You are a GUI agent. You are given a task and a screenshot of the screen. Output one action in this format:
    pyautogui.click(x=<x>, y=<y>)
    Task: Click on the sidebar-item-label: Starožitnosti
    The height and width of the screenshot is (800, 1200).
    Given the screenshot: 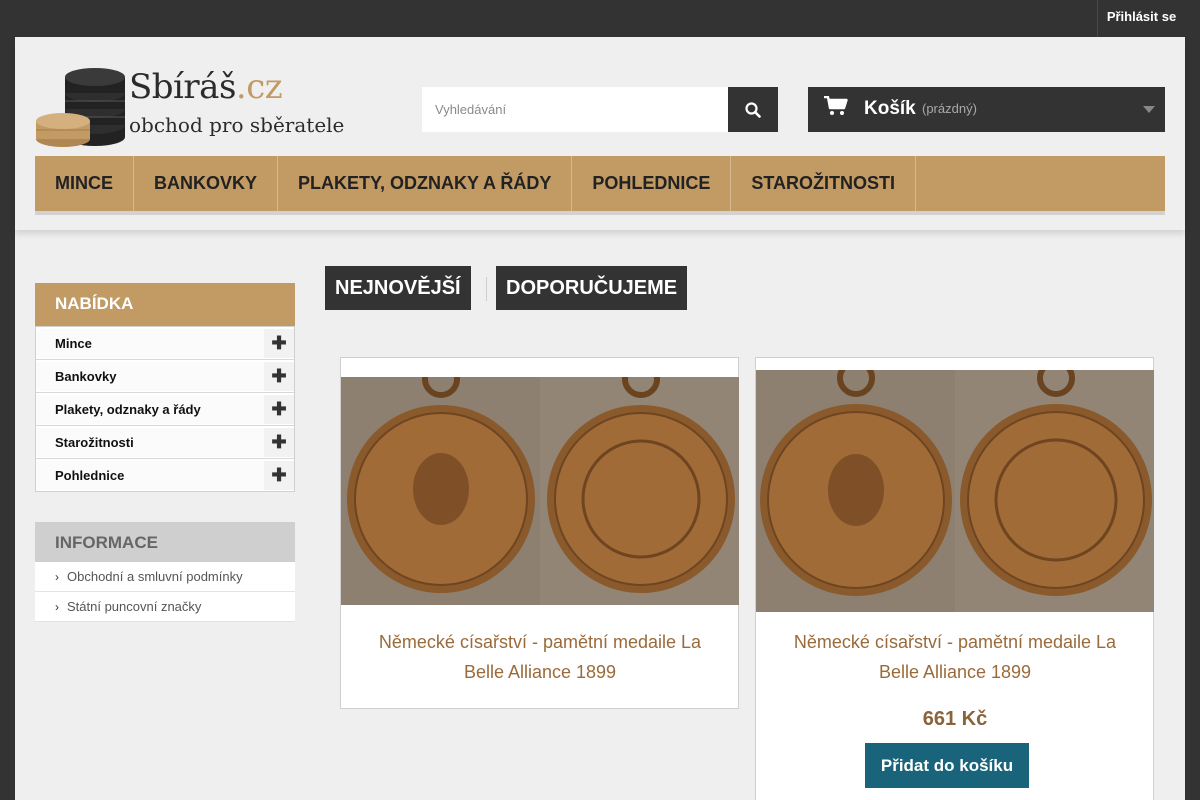 What is the action you would take?
    pyautogui.click(x=150, y=442)
    